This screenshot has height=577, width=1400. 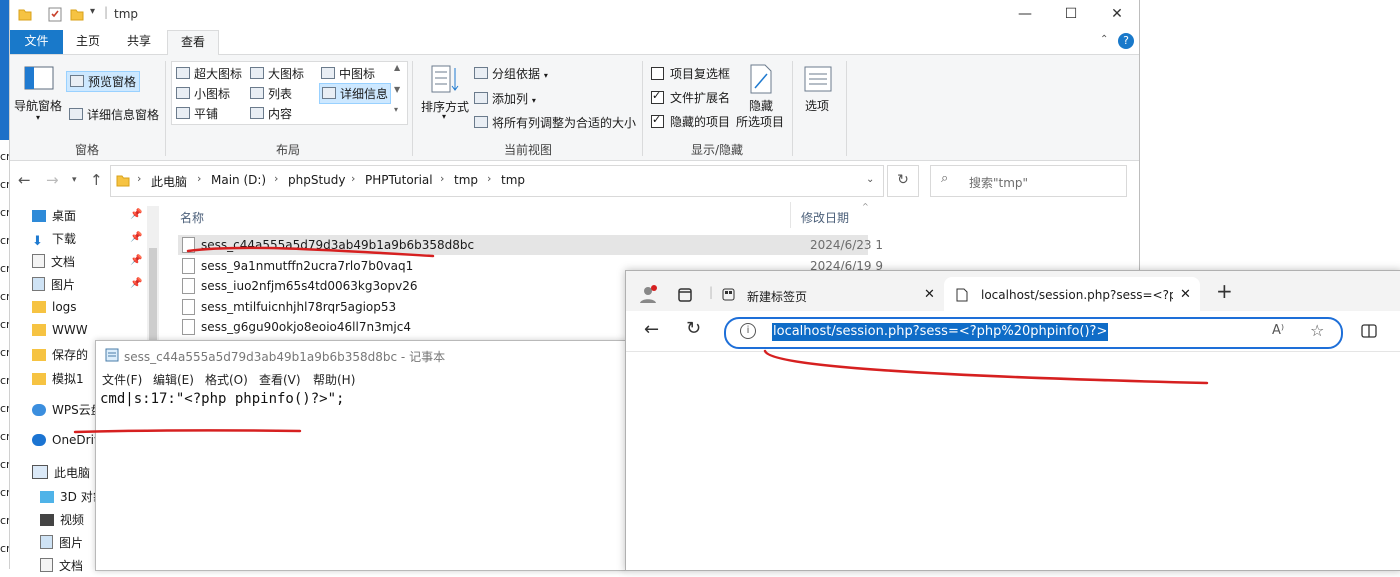 I want to click on red-underline-filename, so click(x=310, y=252).